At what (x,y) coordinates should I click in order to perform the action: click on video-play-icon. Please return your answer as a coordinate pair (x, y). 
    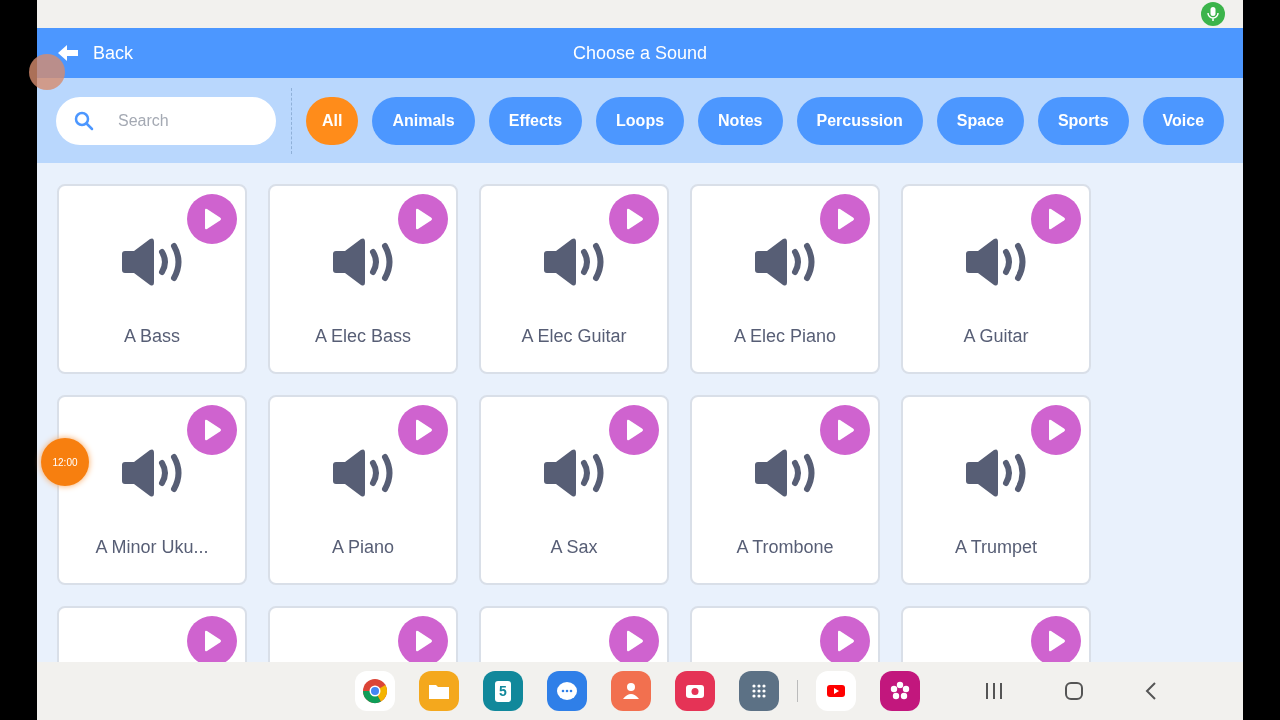
    Looking at the image, I should click on (836, 691).